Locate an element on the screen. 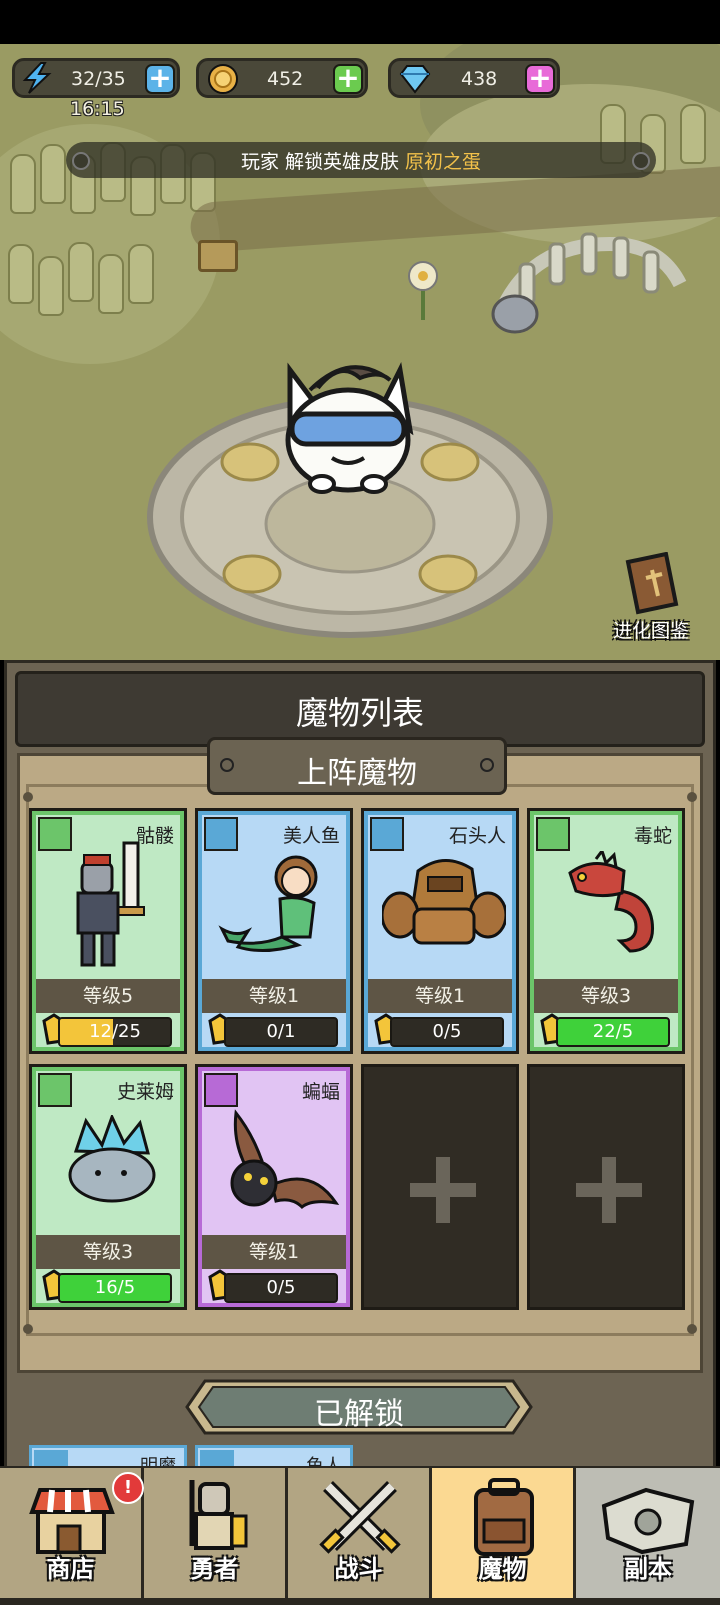 This screenshot has height=1605, width=720. panel-title-bar: 魔物列表 is located at coordinates (360, 709).